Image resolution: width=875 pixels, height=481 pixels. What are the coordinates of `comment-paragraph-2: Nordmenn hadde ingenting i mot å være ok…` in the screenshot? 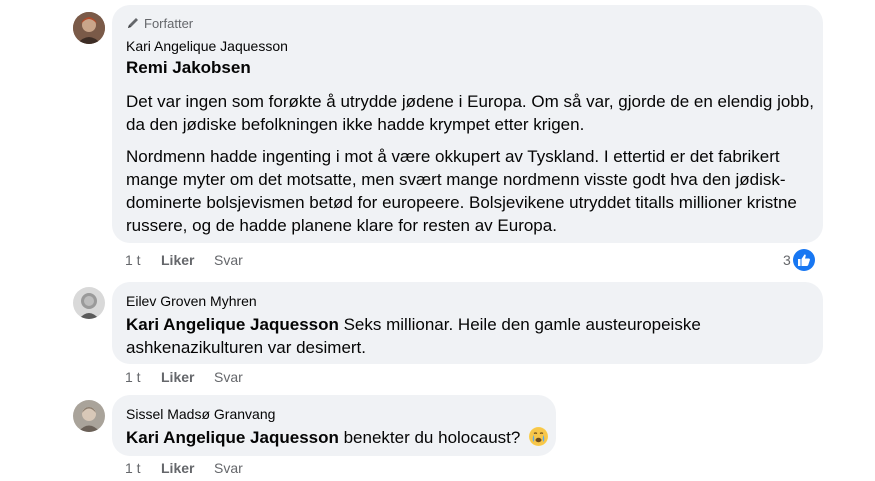 It's located at (461, 191).